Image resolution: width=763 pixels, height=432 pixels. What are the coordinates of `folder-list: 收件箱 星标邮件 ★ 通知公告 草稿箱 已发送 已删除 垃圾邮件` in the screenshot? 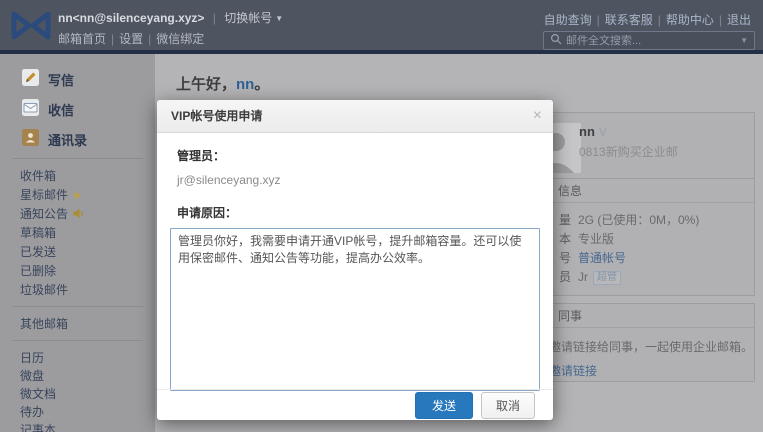 It's located at (77, 232).